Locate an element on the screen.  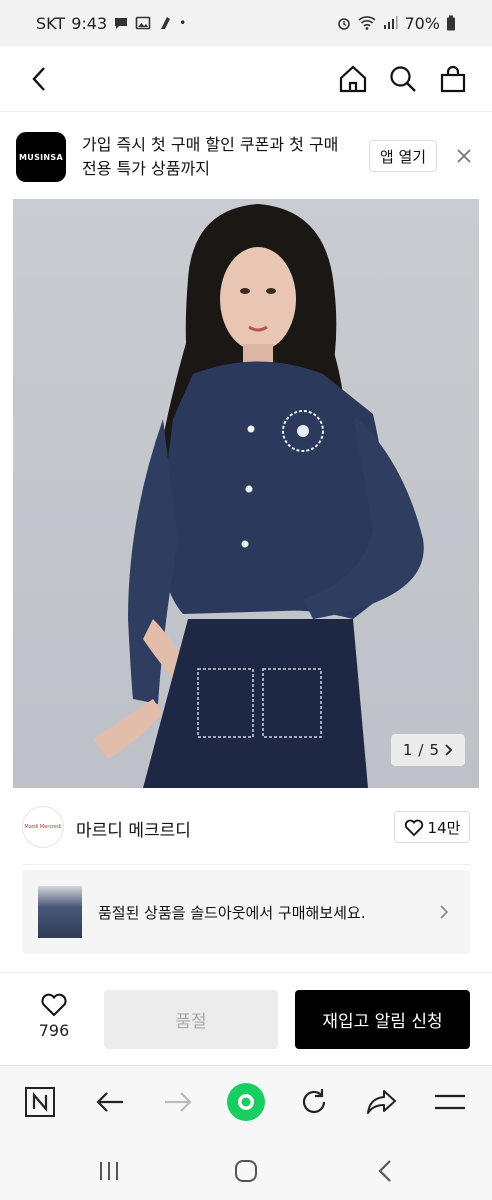
battery-icon is located at coordinates (451, 23).